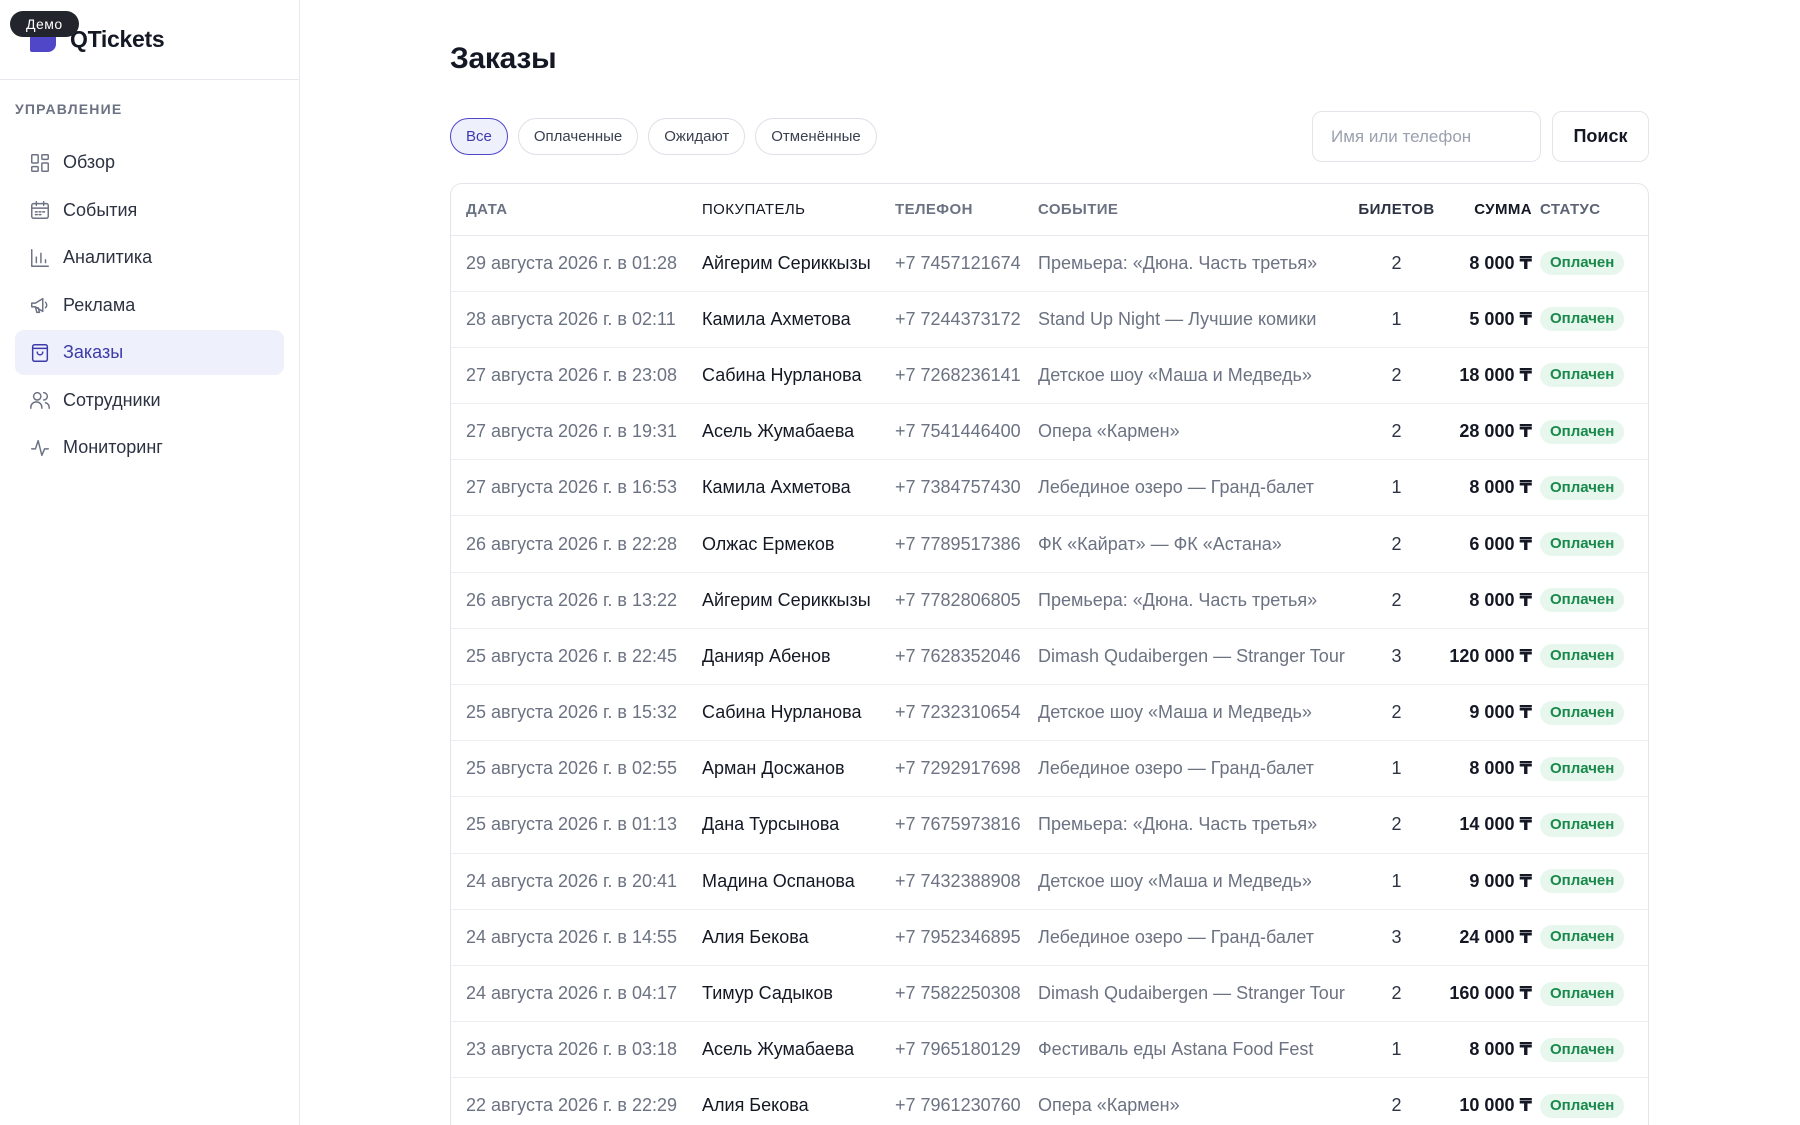 The image size is (1800, 1125). Describe the element at coordinates (1194, 1050) in the screenshot. I see `event-name: Фестиваль еды Astana Food Fest` at that location.